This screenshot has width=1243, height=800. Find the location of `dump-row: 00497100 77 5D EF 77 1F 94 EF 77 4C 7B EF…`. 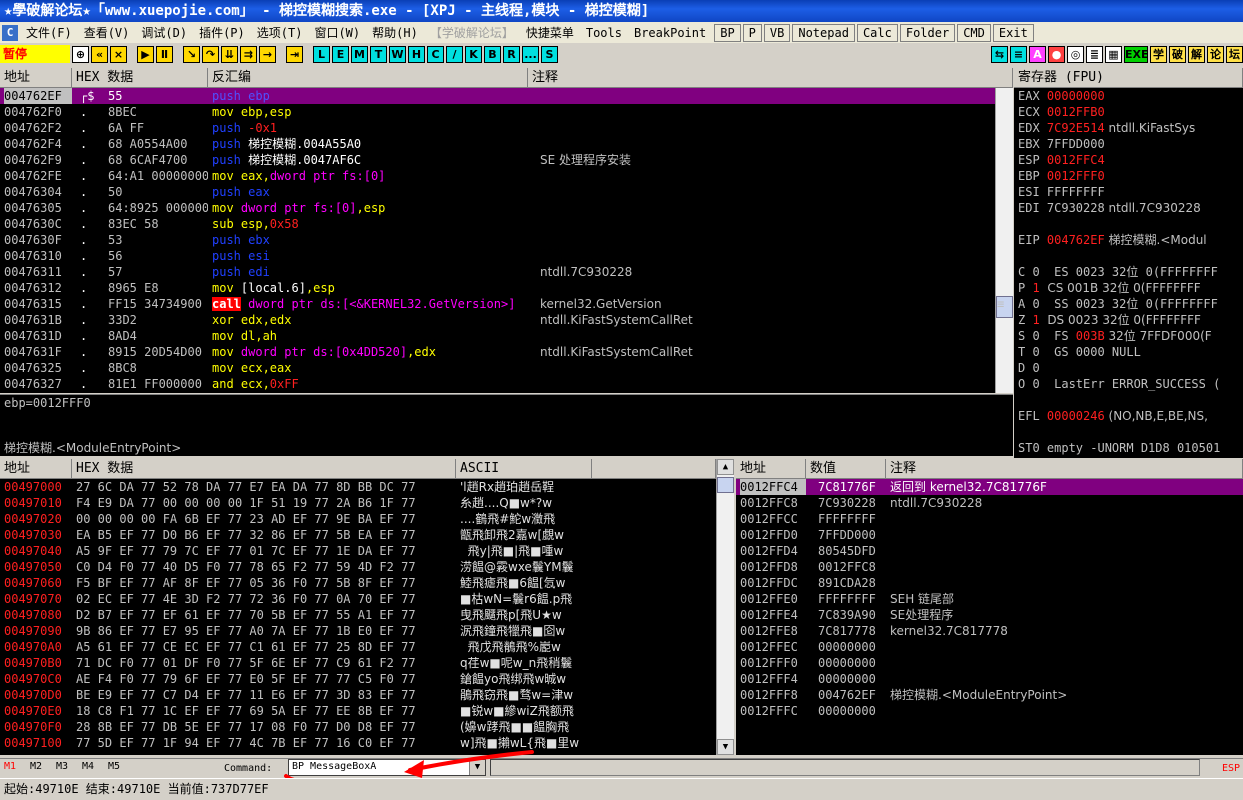

dump-row: 00497100 77 5D EF 77 1F 94 EF 77 4C 7B EF… is located at coordinates (358, 743).